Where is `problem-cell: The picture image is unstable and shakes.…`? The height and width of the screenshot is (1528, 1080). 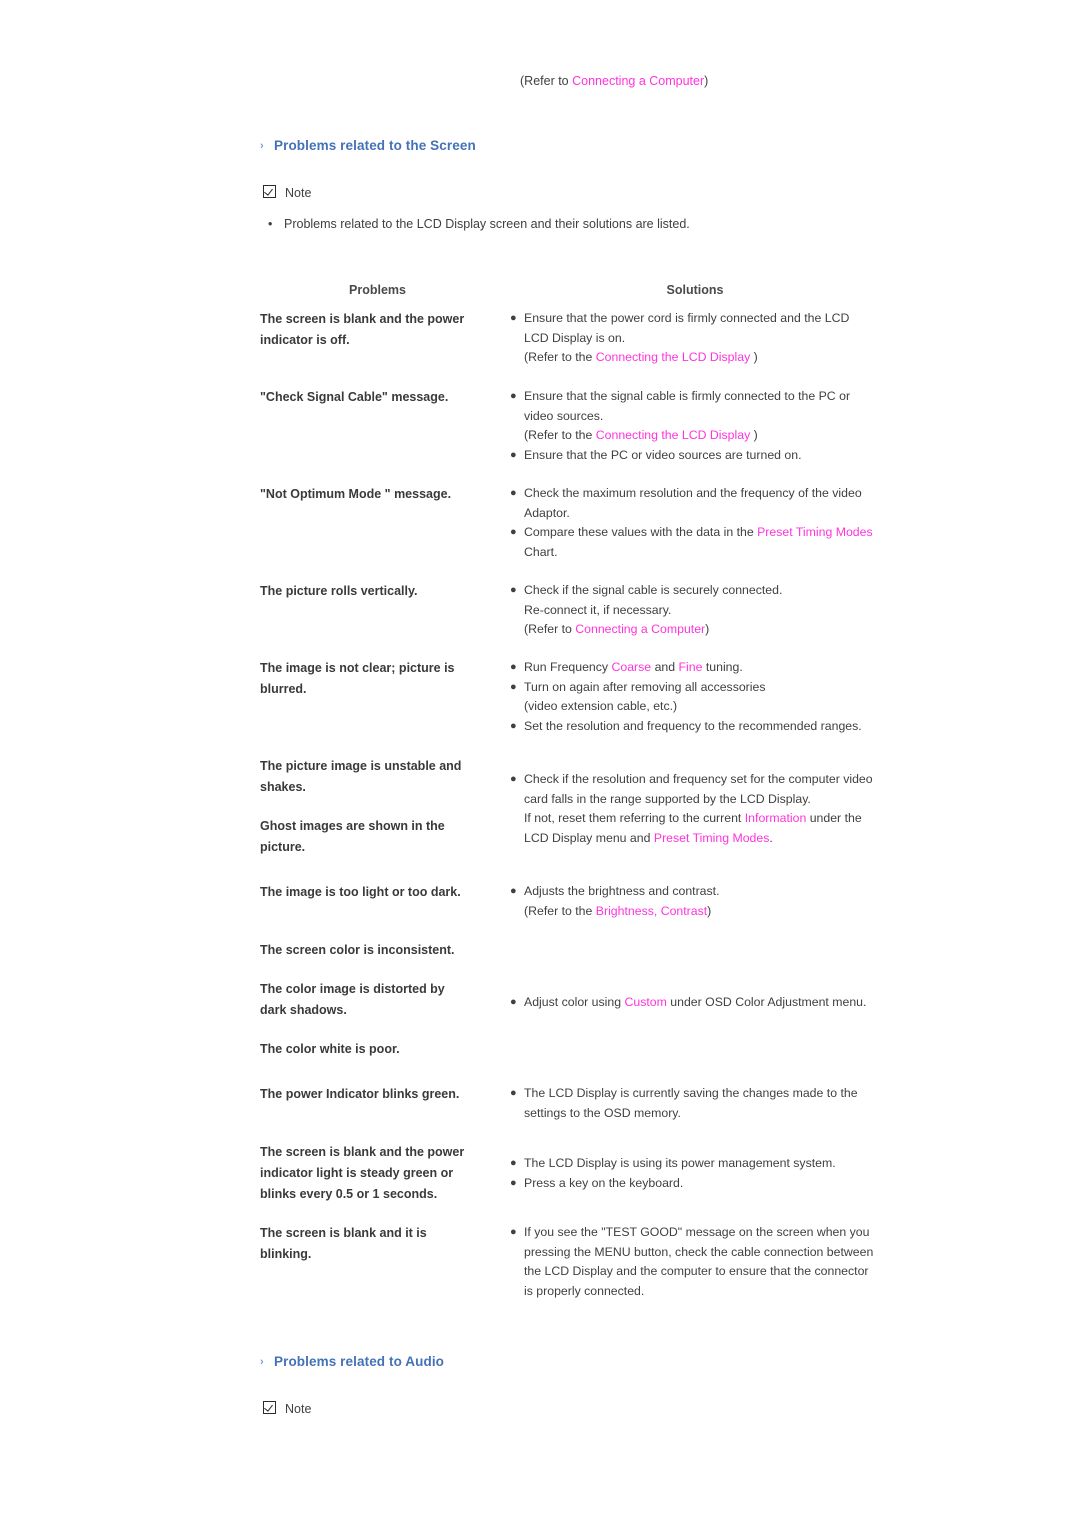 problem-cell: The picture image is unstable and shakes.… is located at coordinates (376, 807).